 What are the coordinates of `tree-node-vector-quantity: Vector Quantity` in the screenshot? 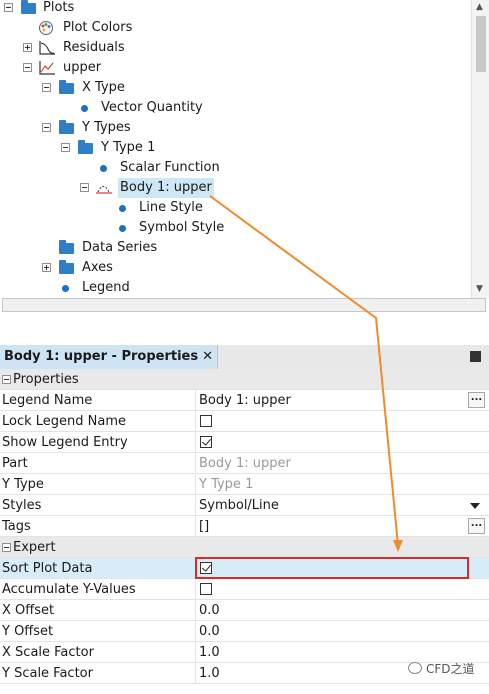 It's located at (230, 108).